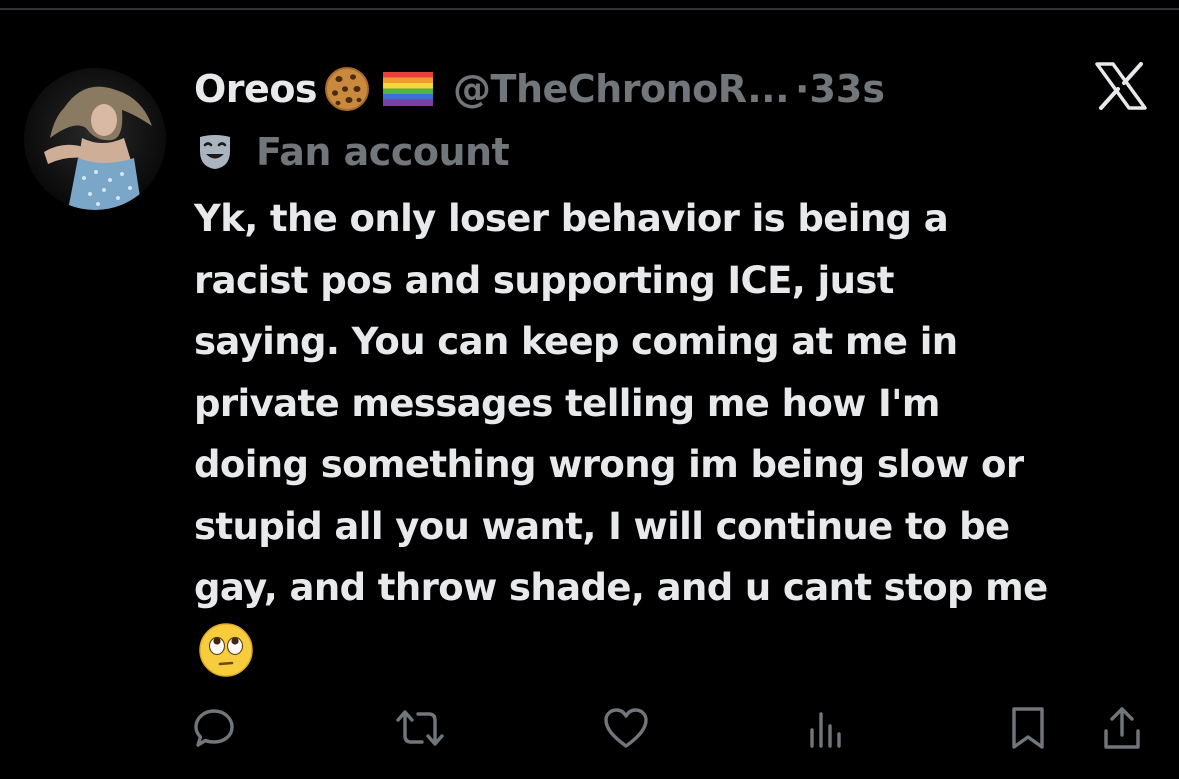 The image size is (1179, 779). What do you see at coordinates (95, 139) in the screenshot?
I see `avatar` at bounding box center [95, 139].